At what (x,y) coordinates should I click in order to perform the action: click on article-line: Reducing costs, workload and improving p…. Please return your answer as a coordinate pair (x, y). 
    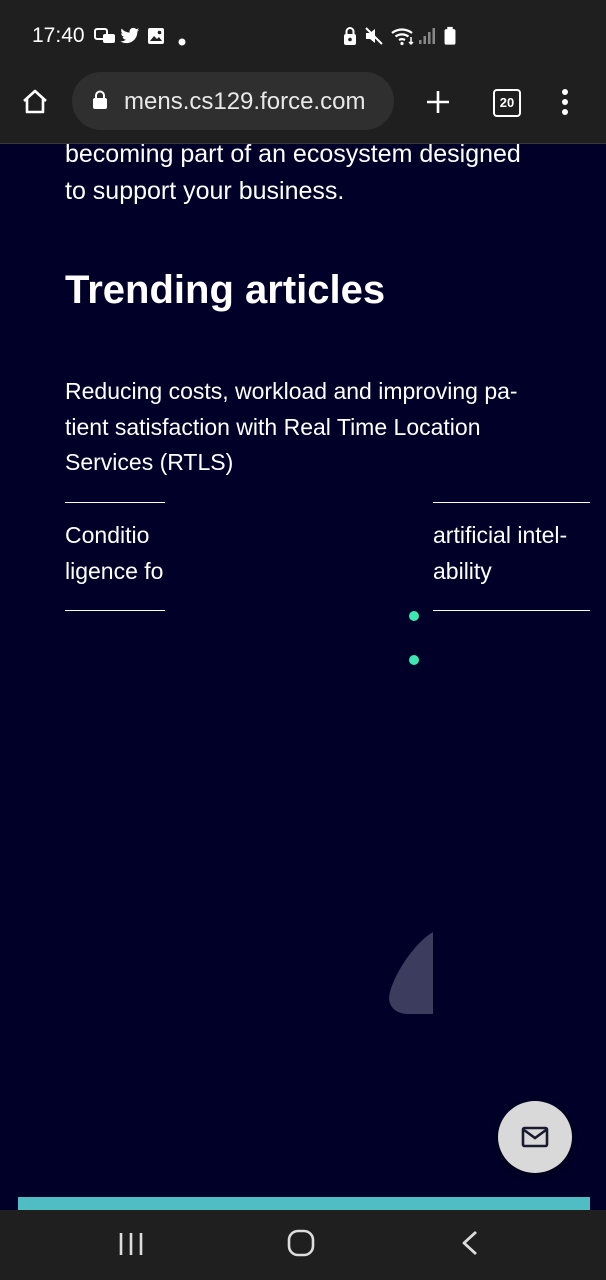
    Looking at the image, I should click on (291, 391).